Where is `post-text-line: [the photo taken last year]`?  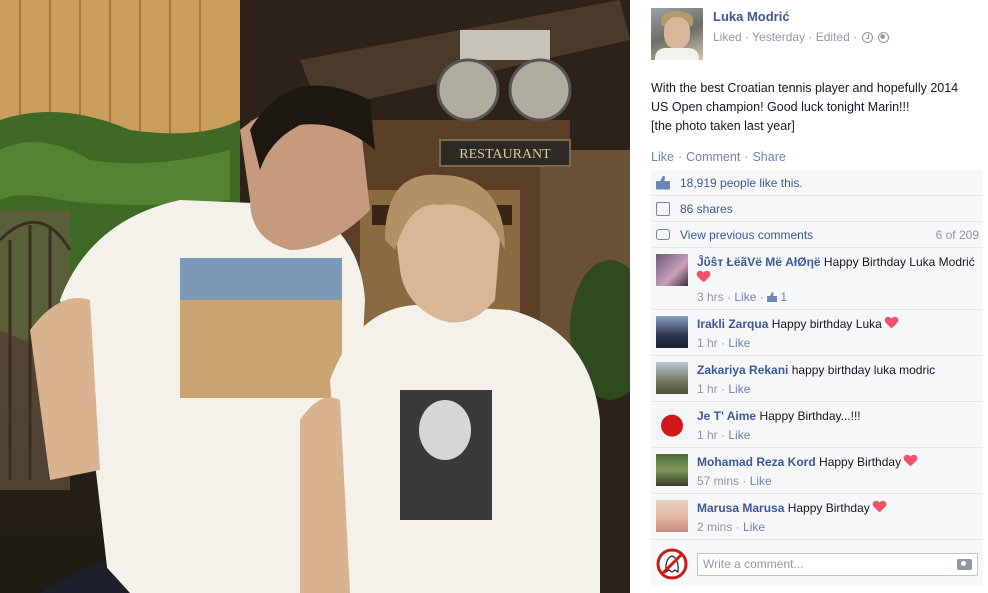 post-text-line: [the photo taken last year] is located at coordinates (723, 126).